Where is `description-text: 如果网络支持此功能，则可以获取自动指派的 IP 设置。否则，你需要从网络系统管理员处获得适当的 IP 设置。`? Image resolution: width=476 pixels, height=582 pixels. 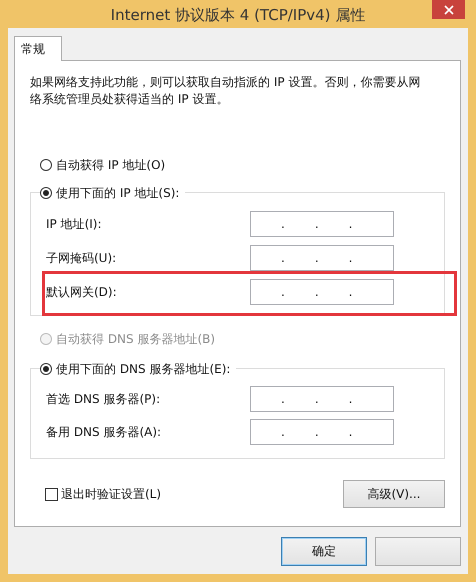
description-text: 如果网络支持此功能，则可以获取自动指派的 IP 设置。否则，你需要从网络系统管理员处获得适当的 IP 设置。 is located at coordinates (226, 91).